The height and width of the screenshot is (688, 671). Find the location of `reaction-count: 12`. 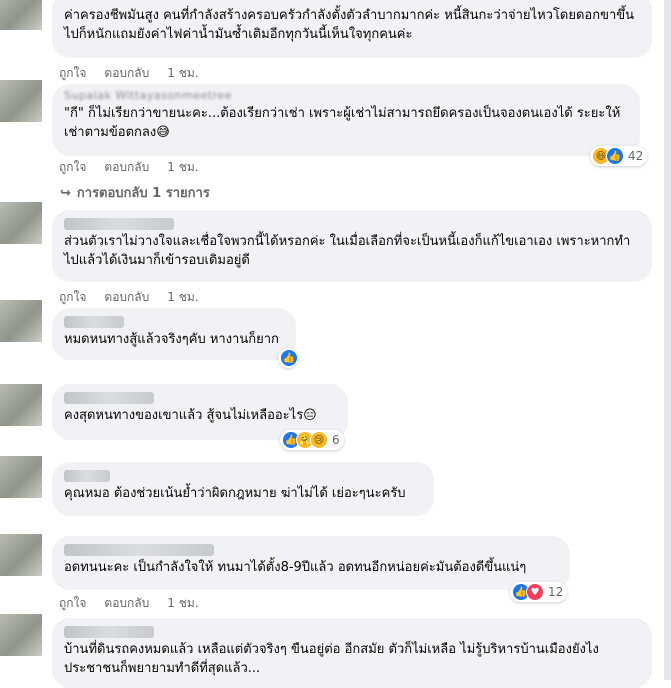

reaction-count: 12 is located at coordinates (556, 592).